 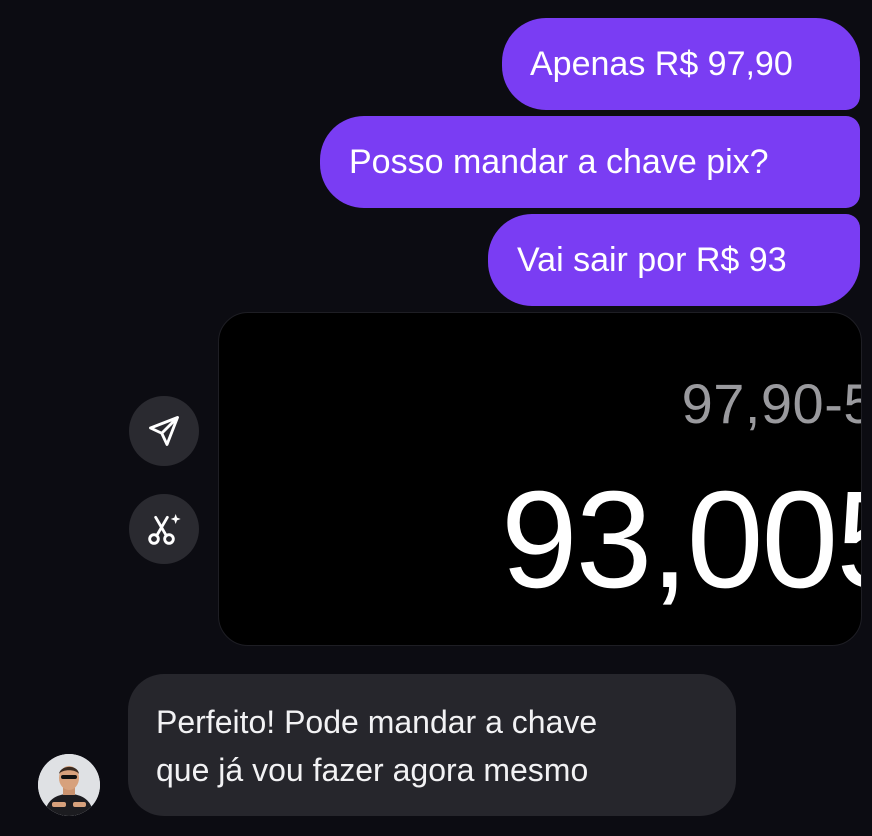 I want to click on share-button, so click(x=164, y=431).